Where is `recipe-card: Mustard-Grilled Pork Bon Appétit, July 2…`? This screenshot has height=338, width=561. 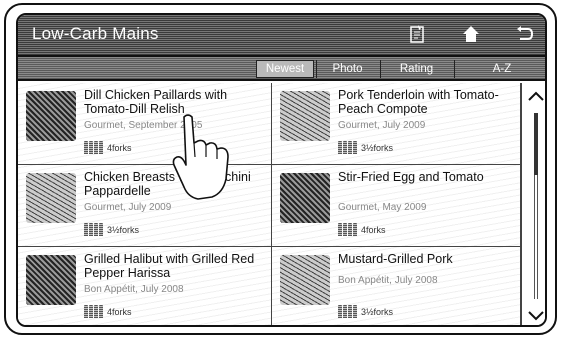
recipe-card: Mustard-Grilled Pork Bon Appétit, July 2… is located at coordinates (396, 286).